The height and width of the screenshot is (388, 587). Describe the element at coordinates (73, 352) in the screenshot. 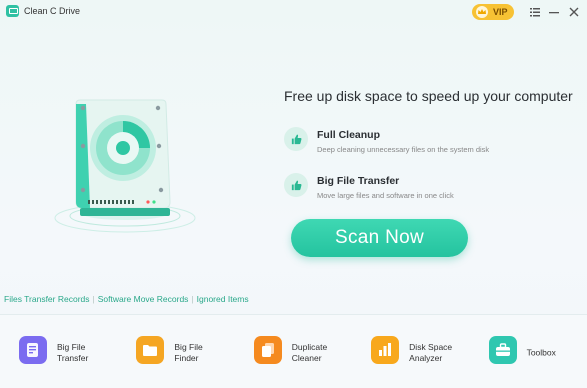

I see `tool-label: Big File Transfer` at that location.